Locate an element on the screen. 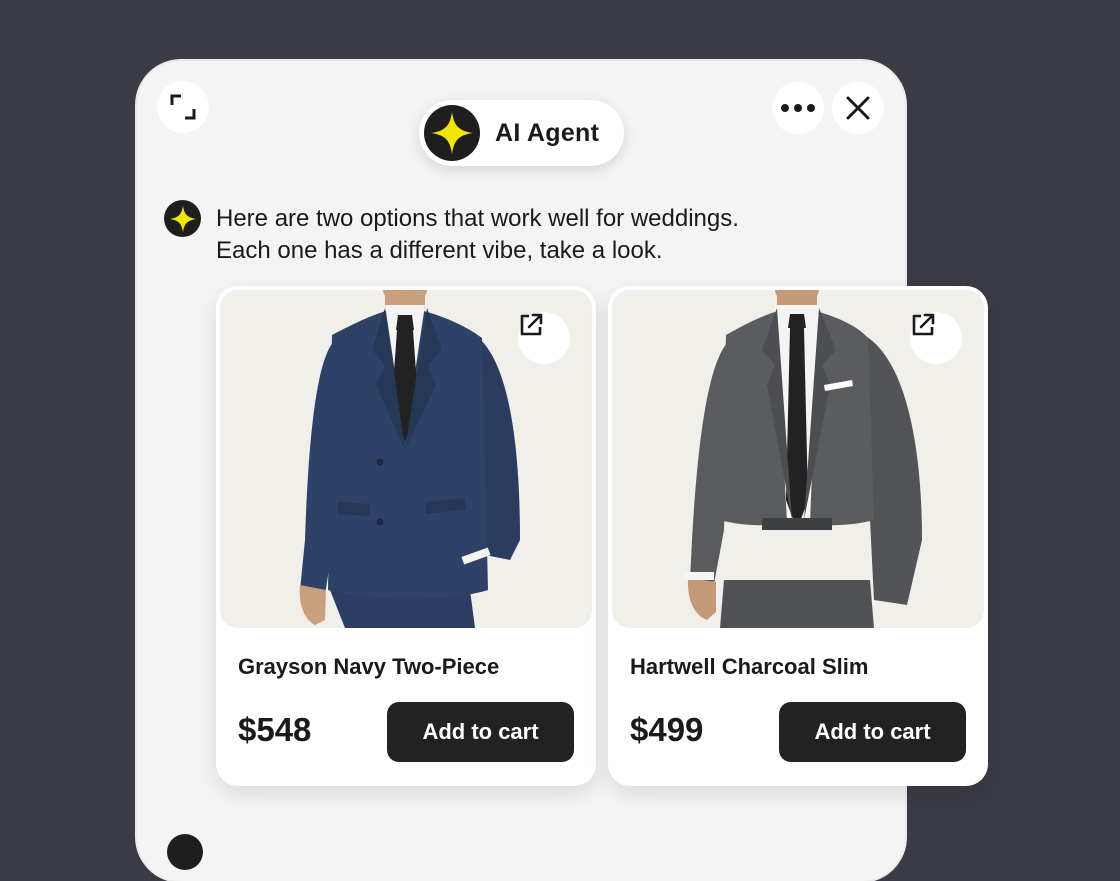 This screenshot has height=881, width=1120. next-message-avatar is located at coordinates (185, 852).